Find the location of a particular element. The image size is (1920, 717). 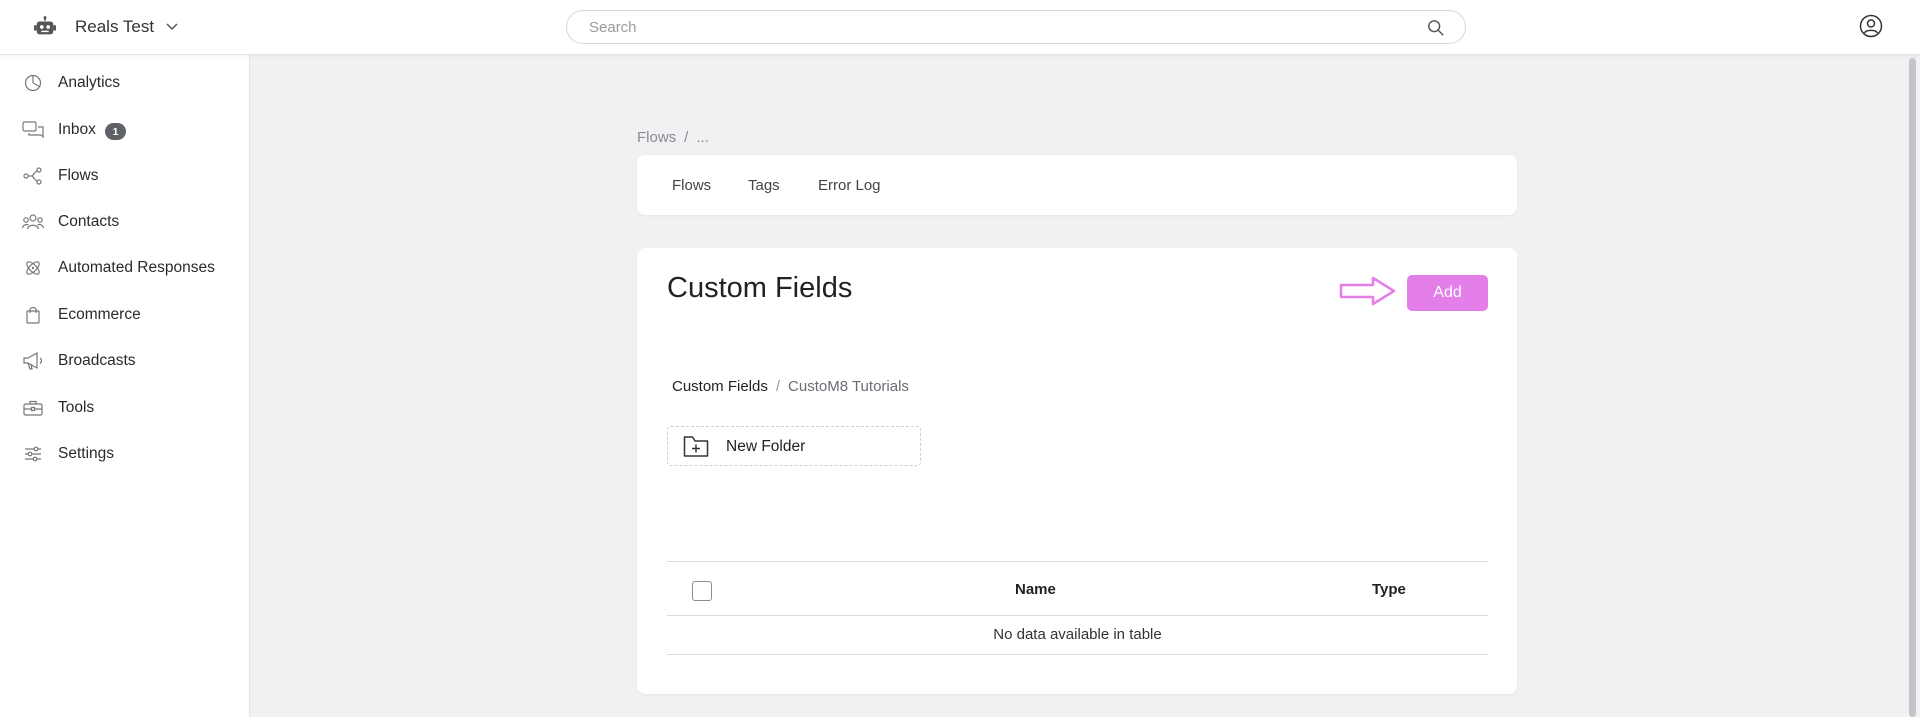

column-header-name: Name is located at coordinates (1035, 589).